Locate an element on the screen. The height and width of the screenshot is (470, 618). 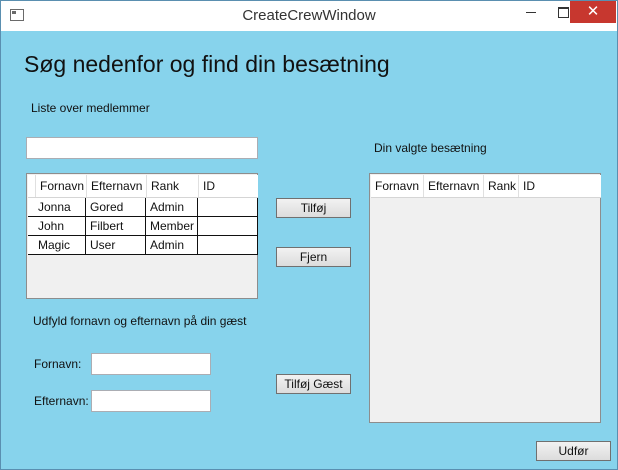
remove-member-button: Fjern is located at coordinates (313, 257).